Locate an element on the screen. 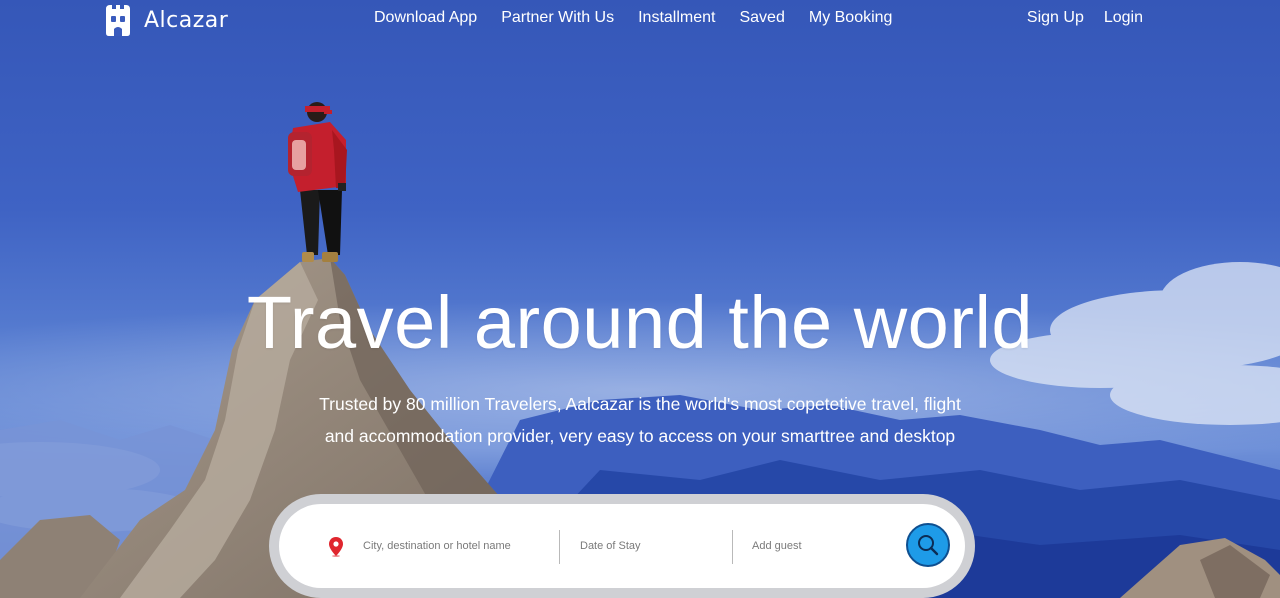 This screenshot has height=598, width=1280. auth-links: Sign Up Login is located at coordinates (1085, 18).